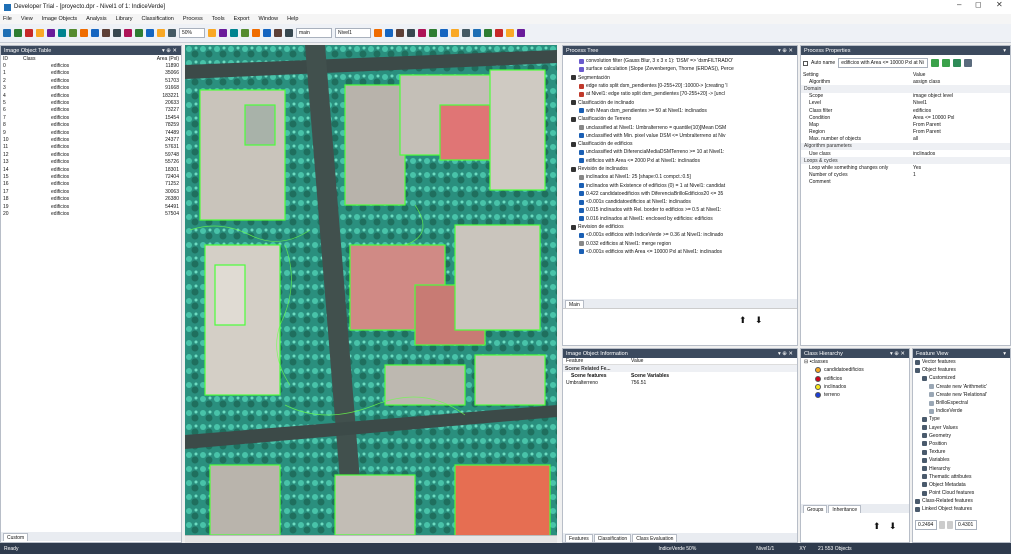  Describe the element at coordinates (655, 537) in the screenshot. I see `tab-class-evaluation: Class Evaluation` at that location.